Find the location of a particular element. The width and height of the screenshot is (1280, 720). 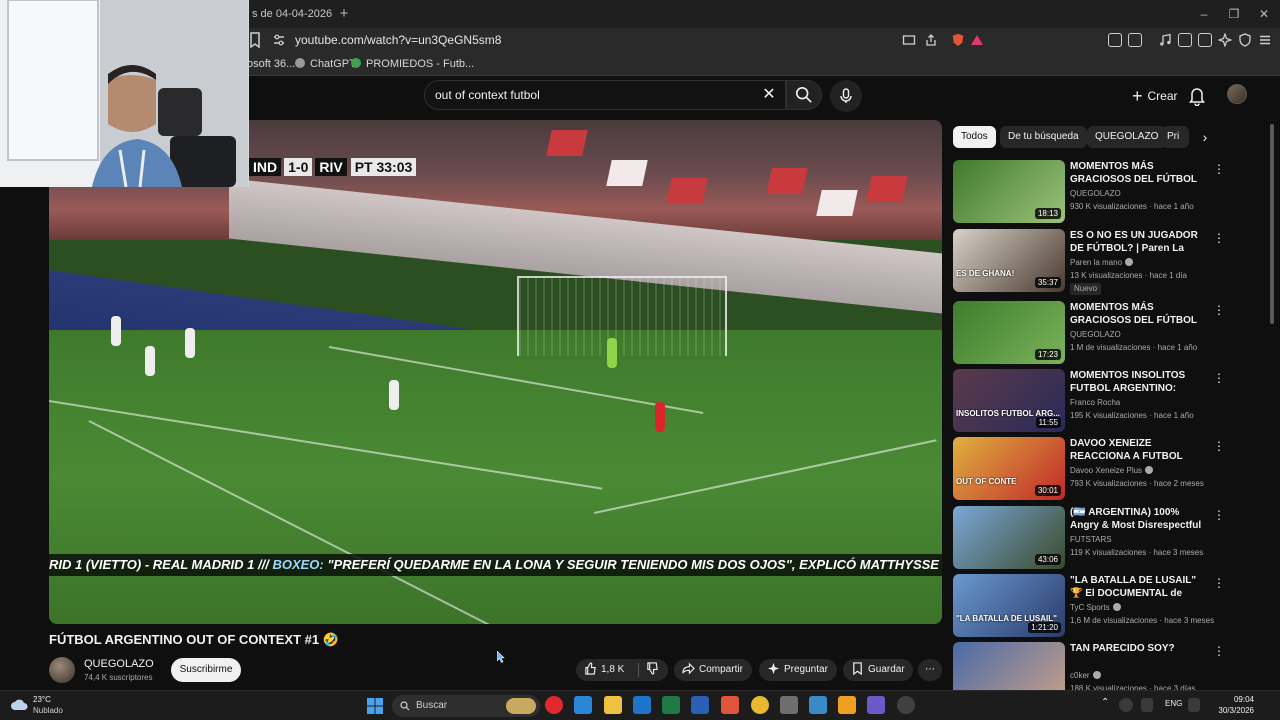

chrome-icon is located at coordinates (760, 705).